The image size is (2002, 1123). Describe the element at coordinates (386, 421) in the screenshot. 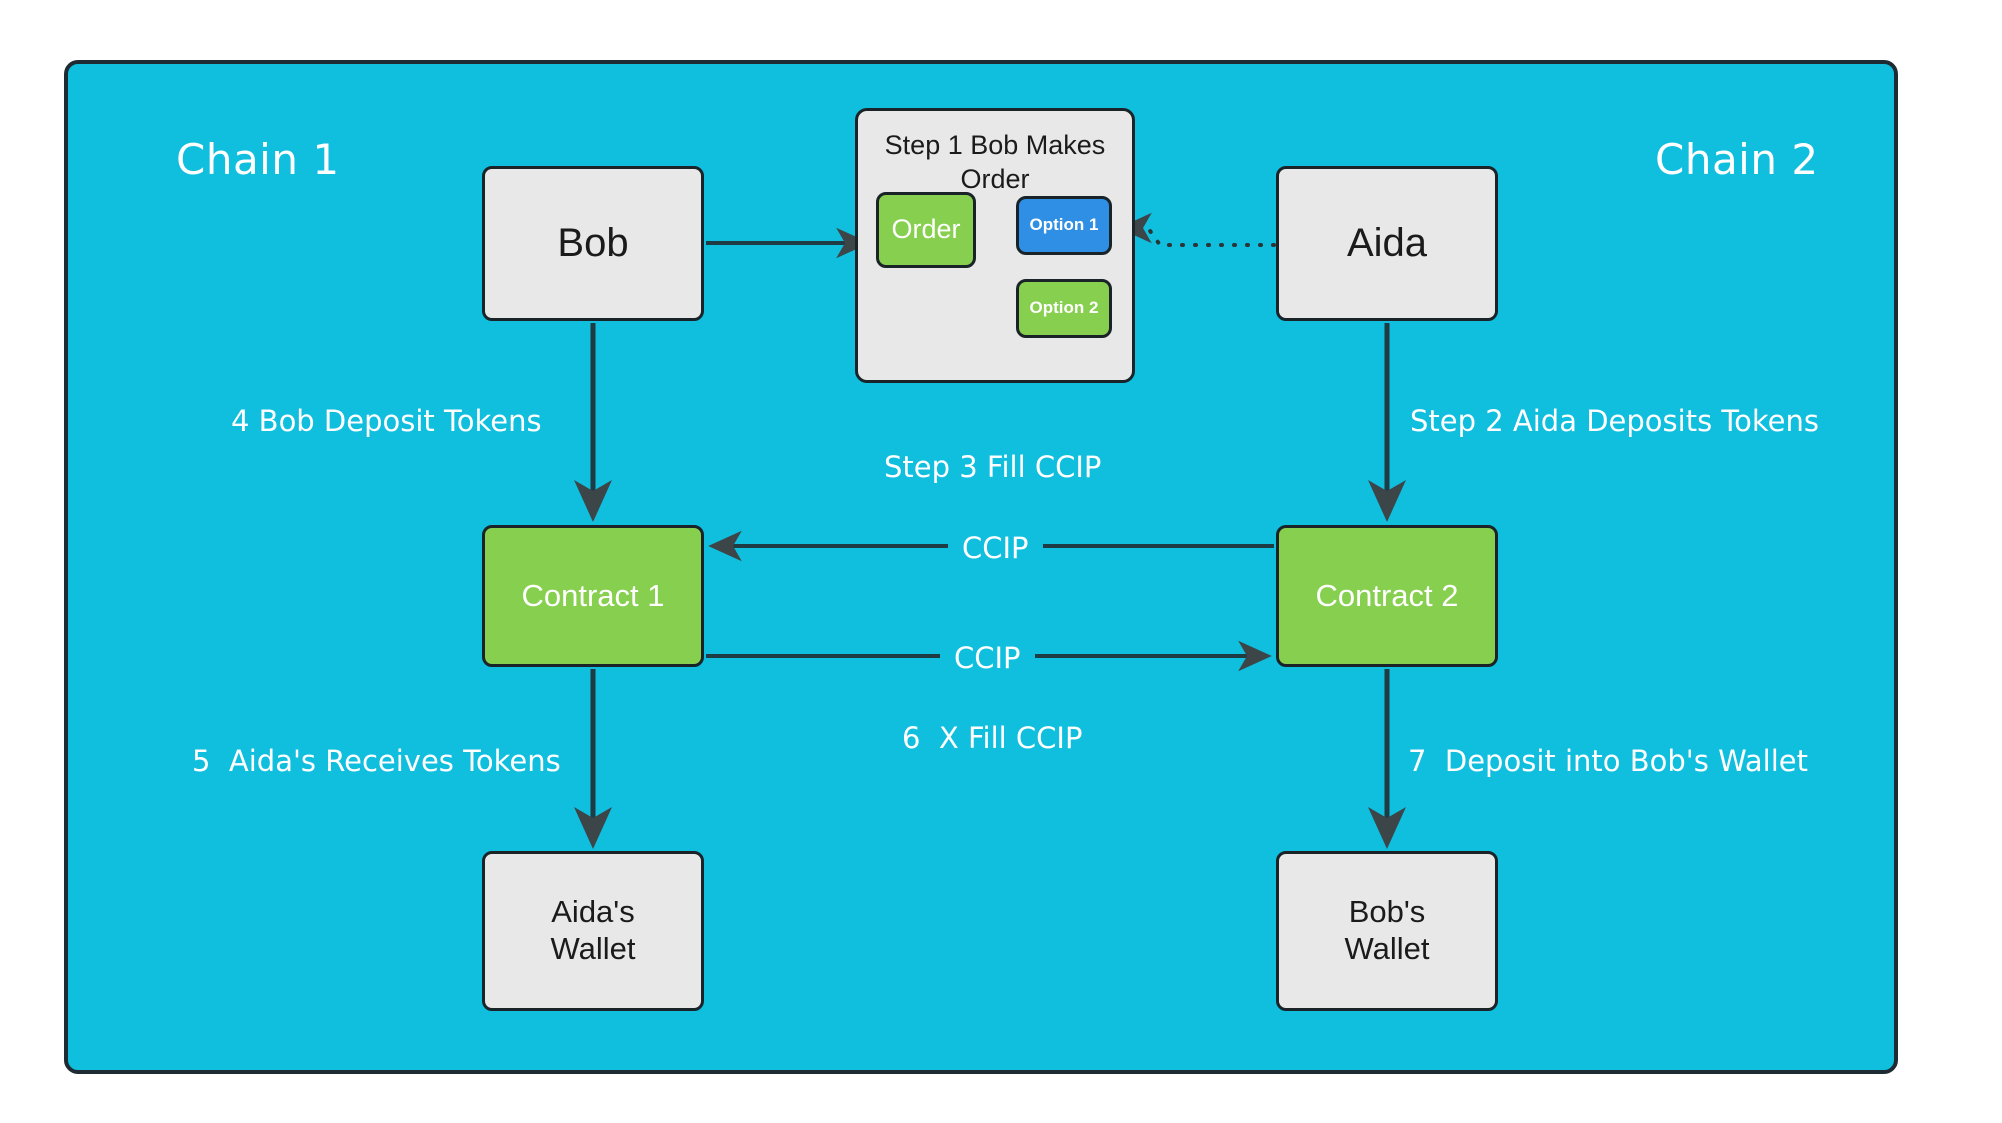

I see `edge-label-bob-deposit-tokens: 4 Bob Deposit Tokens` at that location.